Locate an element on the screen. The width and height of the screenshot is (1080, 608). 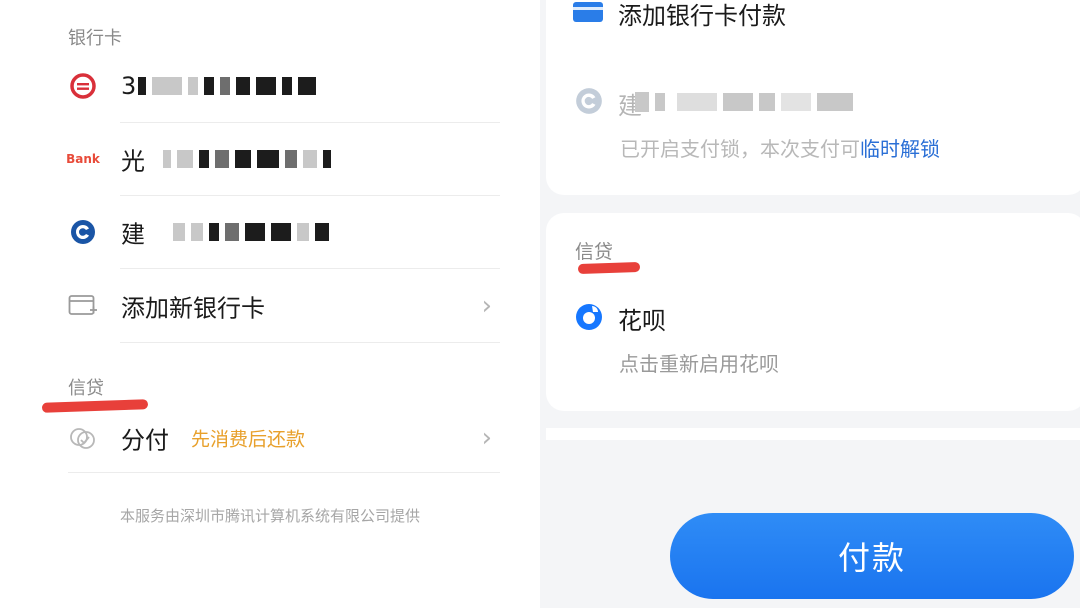
bank-card-row-2: Bank 光 is located at coordinates (283, 159).